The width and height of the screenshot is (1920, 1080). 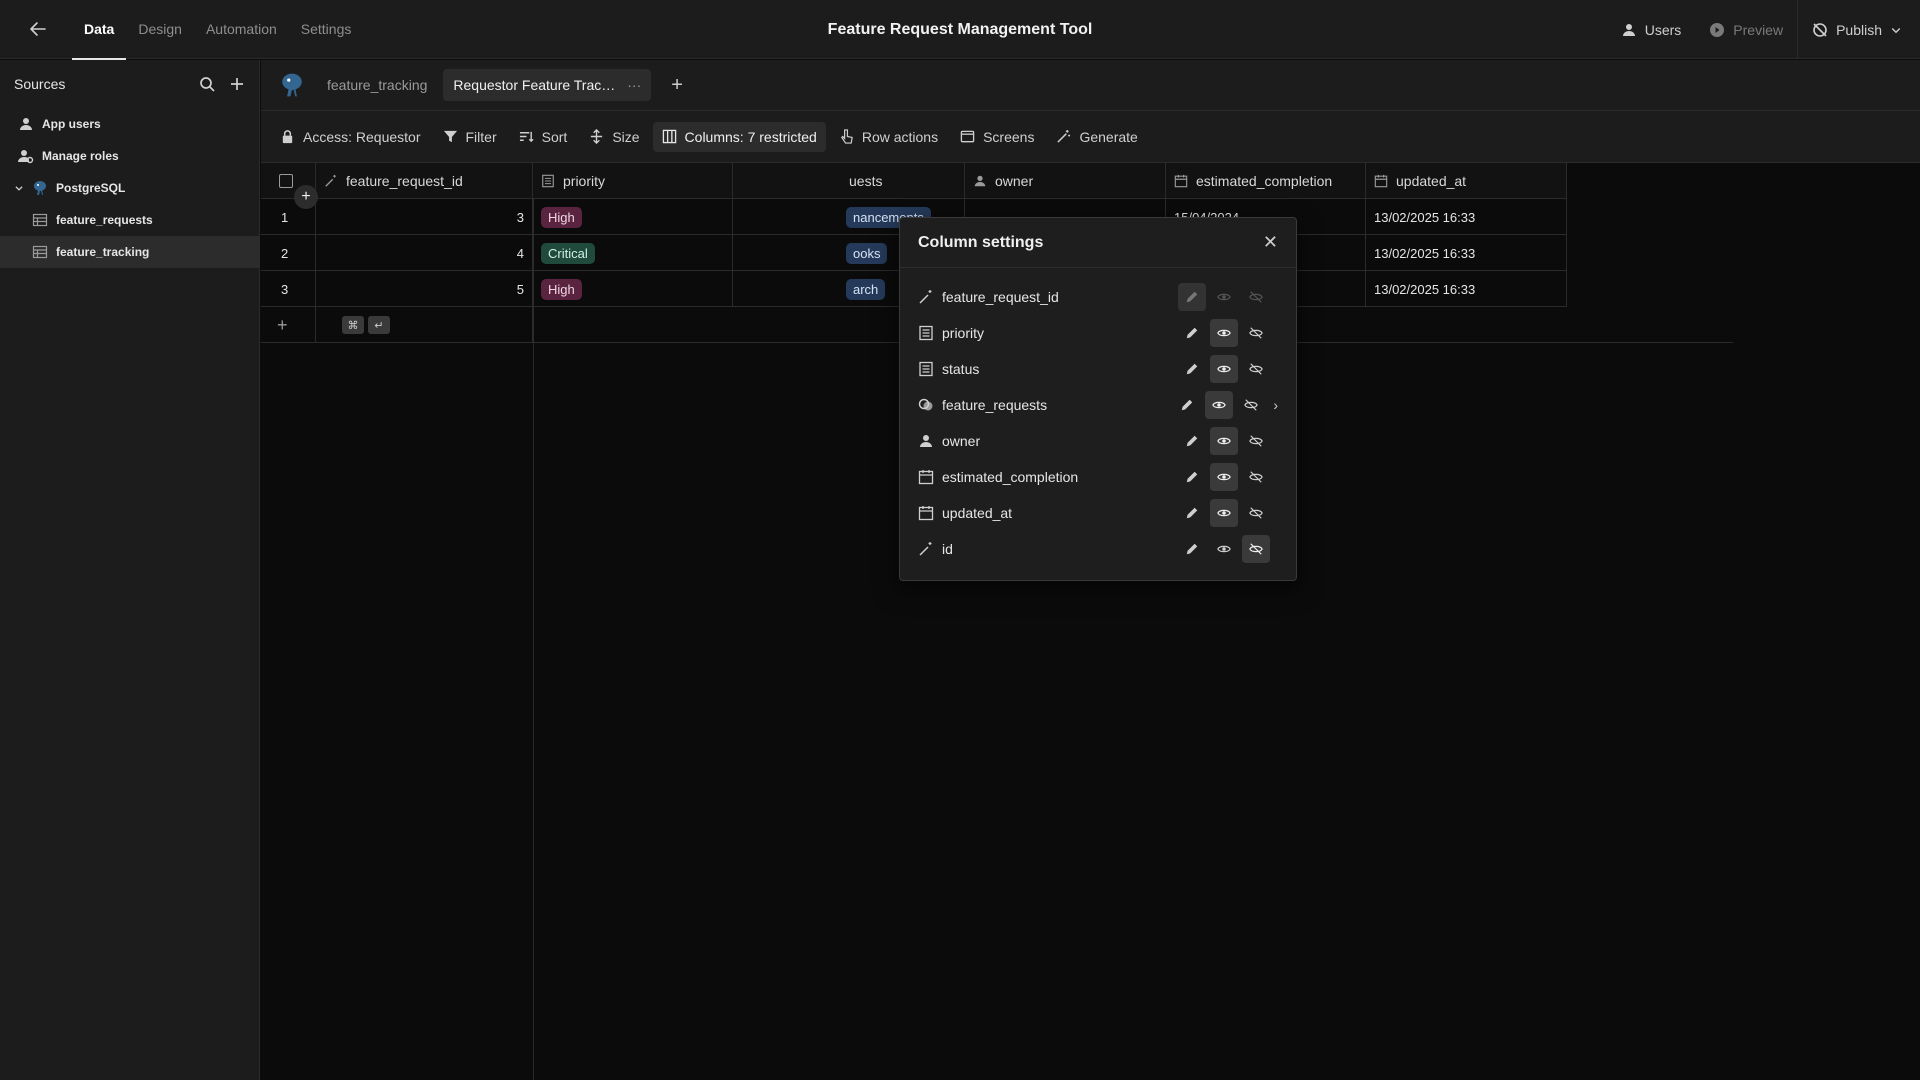 I want to click on sort-icon, so click(x=526, y=137).